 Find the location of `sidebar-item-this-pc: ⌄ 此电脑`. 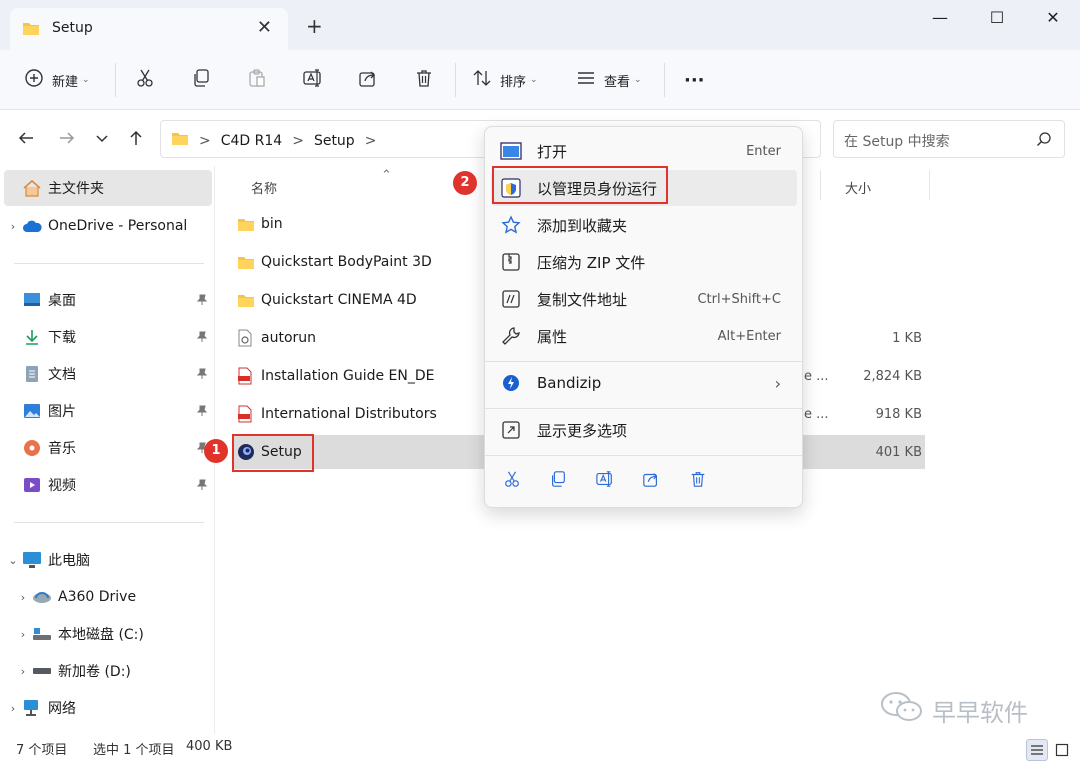

sidebar-item-this-pc: ⌄ 此电脑 is located at coordinates (108, 560).